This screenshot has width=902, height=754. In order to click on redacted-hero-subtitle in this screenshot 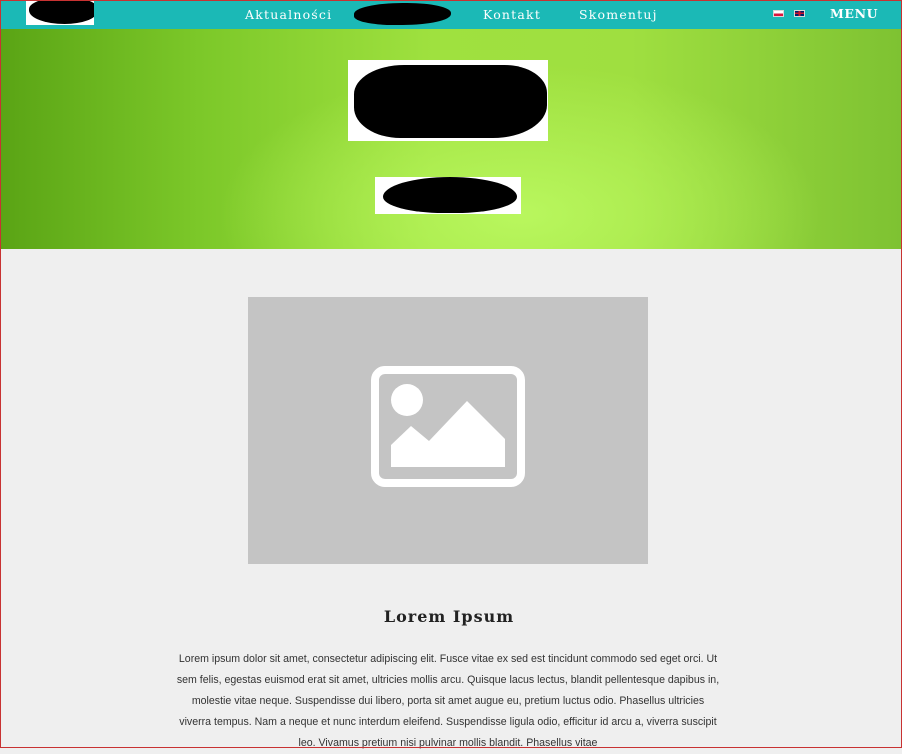, I will do `click(450, 195)`.